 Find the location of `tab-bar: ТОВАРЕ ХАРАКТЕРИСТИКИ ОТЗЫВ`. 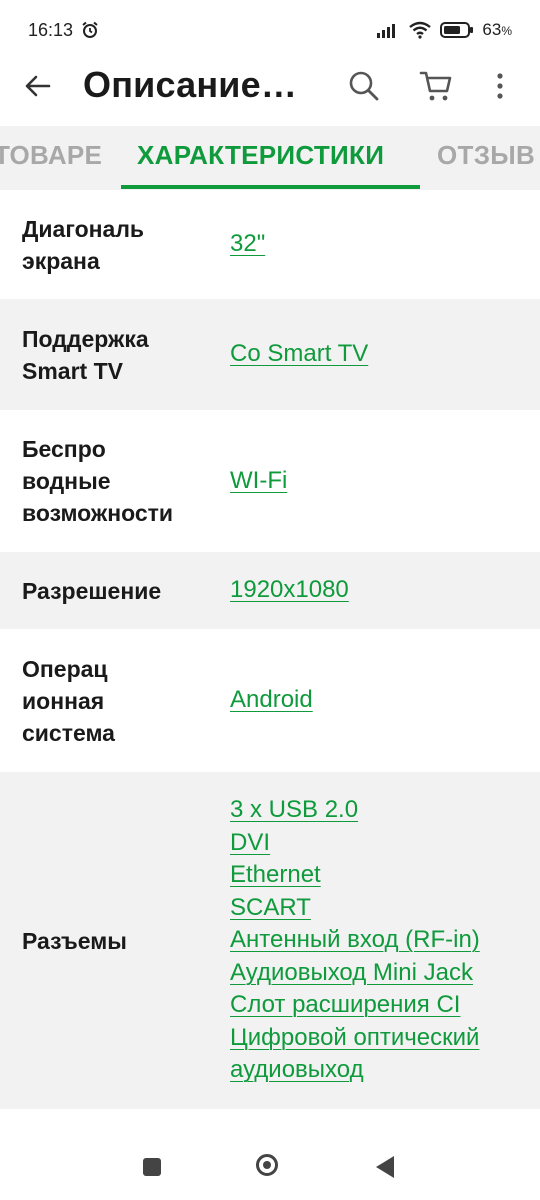

tab-bar: ТОВАРЕ ХАРАКТЕРИСТИКИ ОТЗЫВ is located at coordinates (270, 158).